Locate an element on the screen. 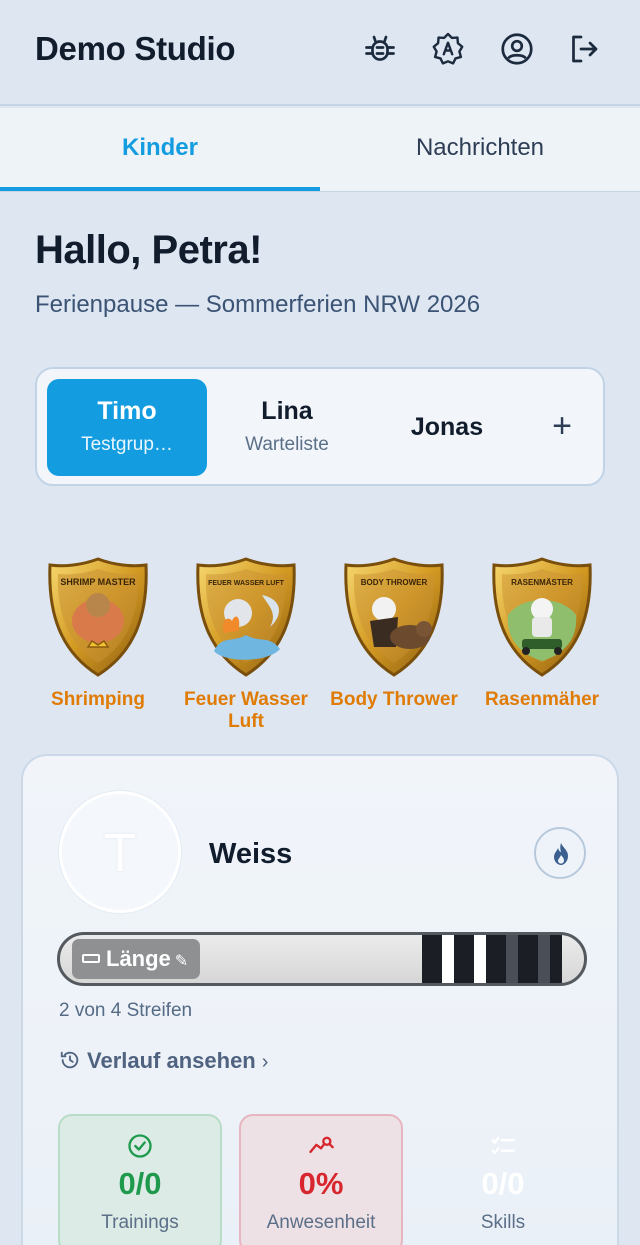  status-subtitle: Ferienpause — Sommerferien NRW 2026 is located at coordinates (258, 304).